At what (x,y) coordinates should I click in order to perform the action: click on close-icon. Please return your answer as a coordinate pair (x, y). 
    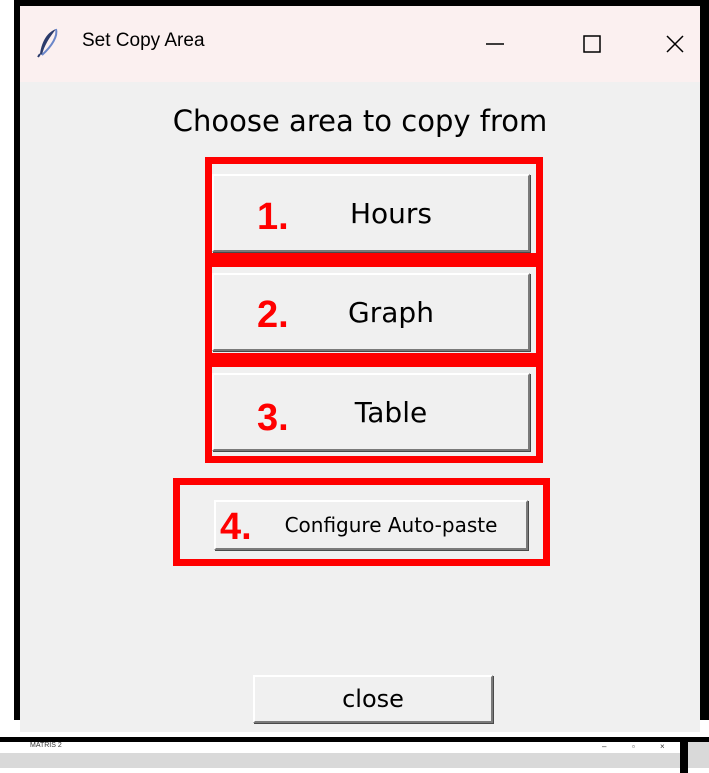
    Looking at the image, I should click on (675, 44).